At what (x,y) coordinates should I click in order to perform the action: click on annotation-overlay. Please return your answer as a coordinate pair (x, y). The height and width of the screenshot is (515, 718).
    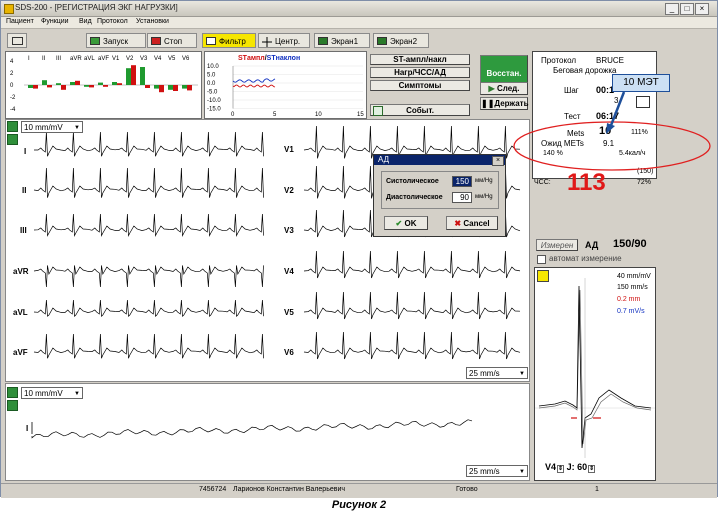
    Looking at the image, I should click on (612, 131).